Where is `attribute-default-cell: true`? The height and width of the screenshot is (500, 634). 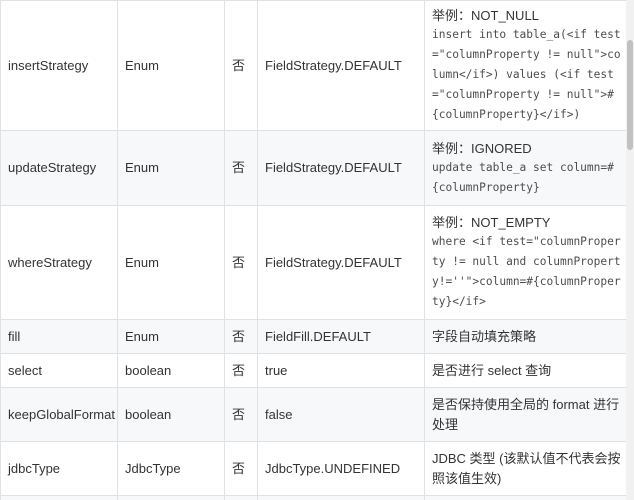
attribute-default-cell: true is located at coordinates (341, 370).